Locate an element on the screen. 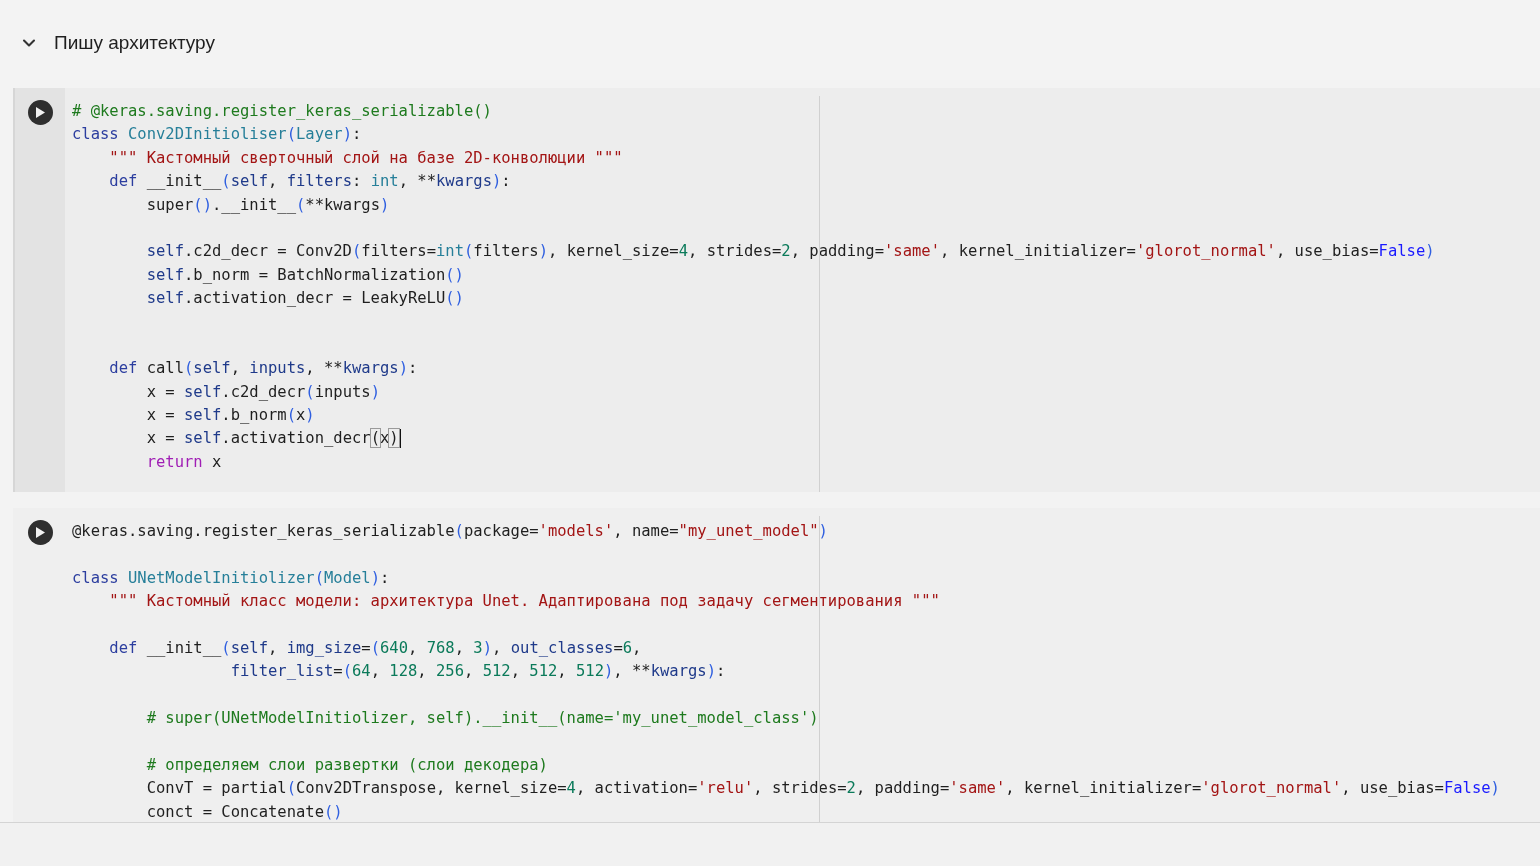  code-line: super().__init__(**kwargs) is located at coordinates (267, 205).